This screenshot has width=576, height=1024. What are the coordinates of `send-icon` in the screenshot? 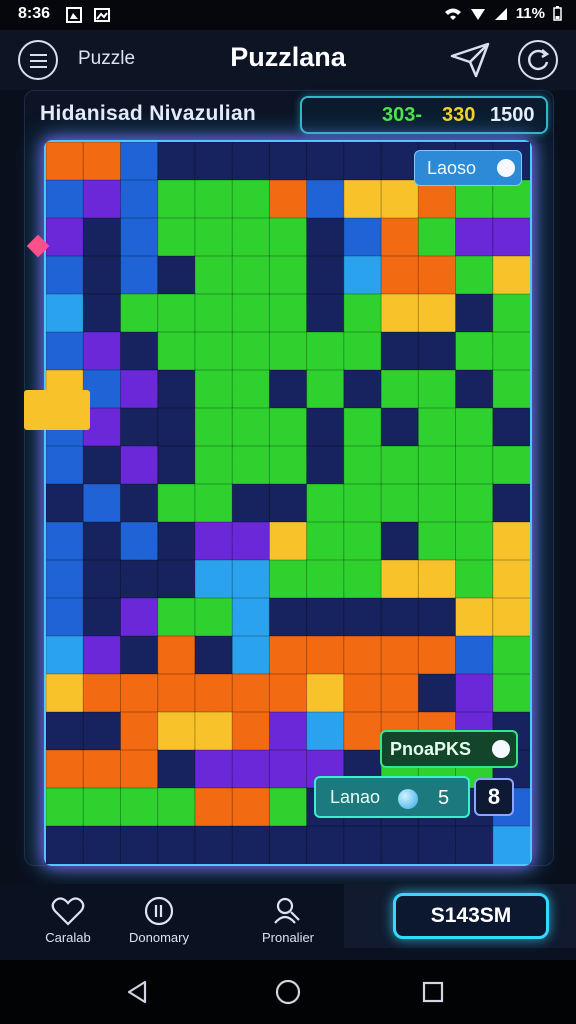 It's located at (470, 60).